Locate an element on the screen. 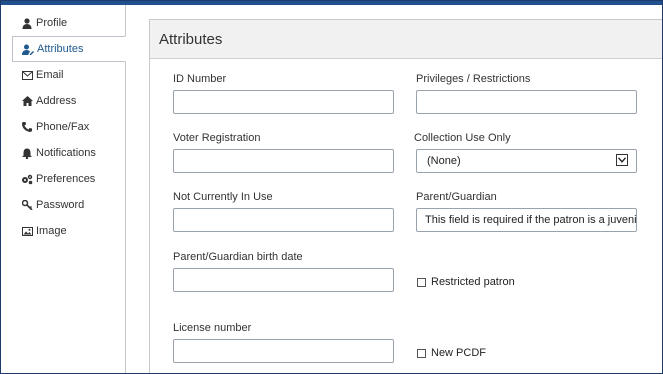  sidebar-item-phone: Phone/Fax is located at coordinates (63, 127).